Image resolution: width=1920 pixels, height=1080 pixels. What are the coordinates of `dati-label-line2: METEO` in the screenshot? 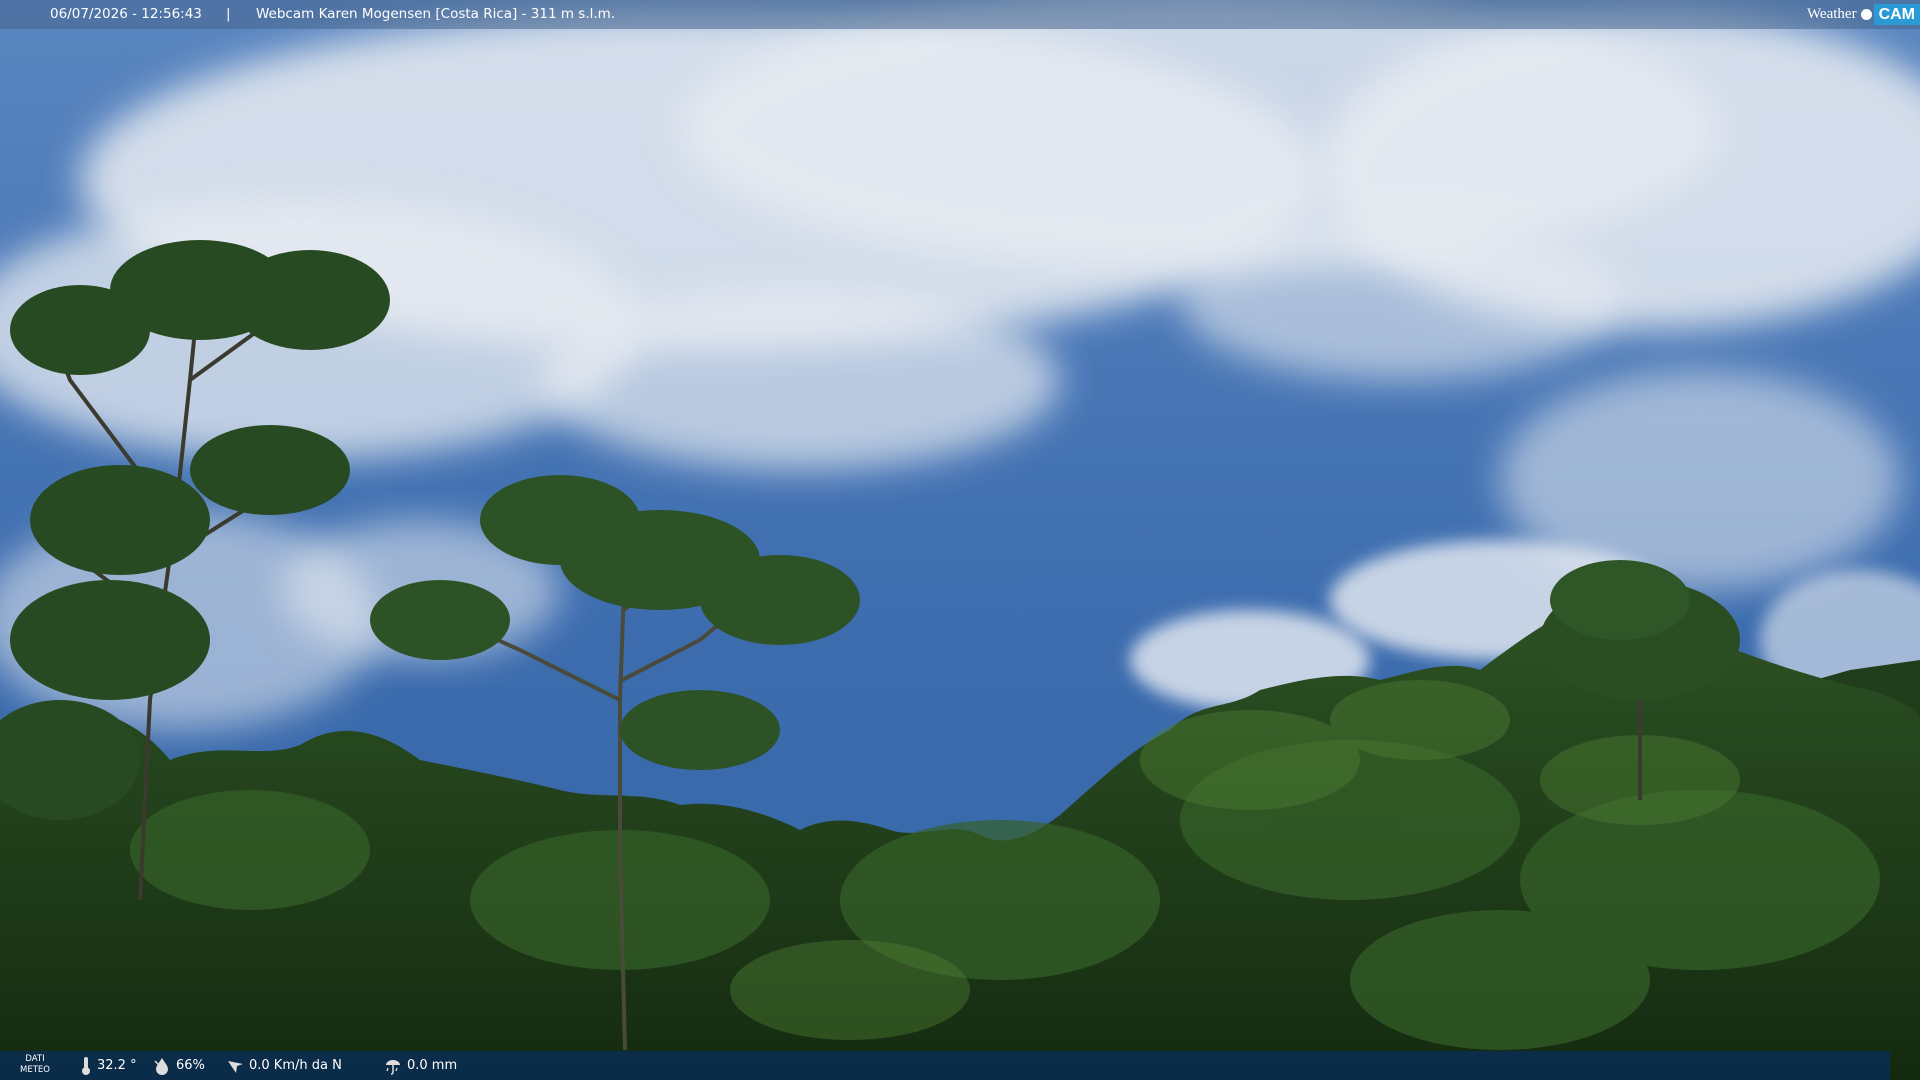 It's located at (35, 1070).